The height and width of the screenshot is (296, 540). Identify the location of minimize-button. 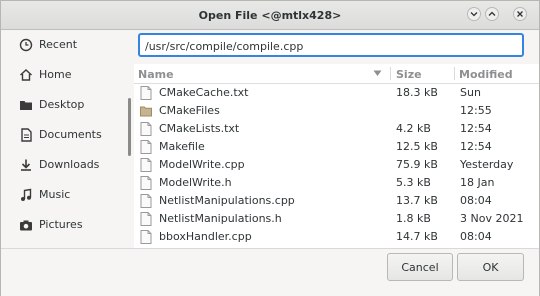
(474, 14).